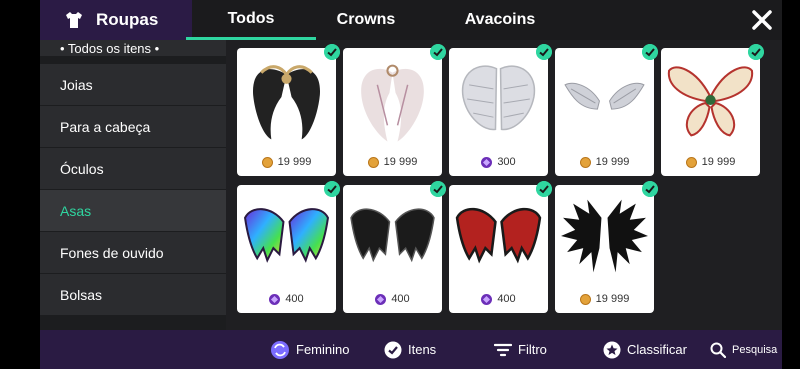 The width and height of the screenshot is (800, 369). What do you see at coordinates (498, 98) in the screenshot?
I see `crystal-angel-wings-image` at bounding box center [498, 98].